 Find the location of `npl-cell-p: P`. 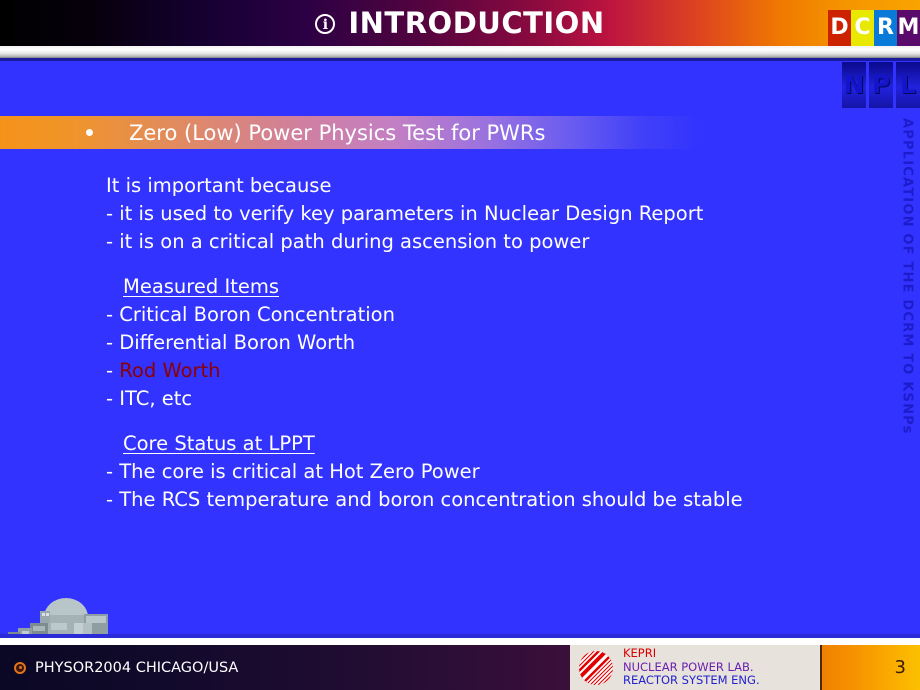

npl-cell-p: P is located at coordinates (881, 85).